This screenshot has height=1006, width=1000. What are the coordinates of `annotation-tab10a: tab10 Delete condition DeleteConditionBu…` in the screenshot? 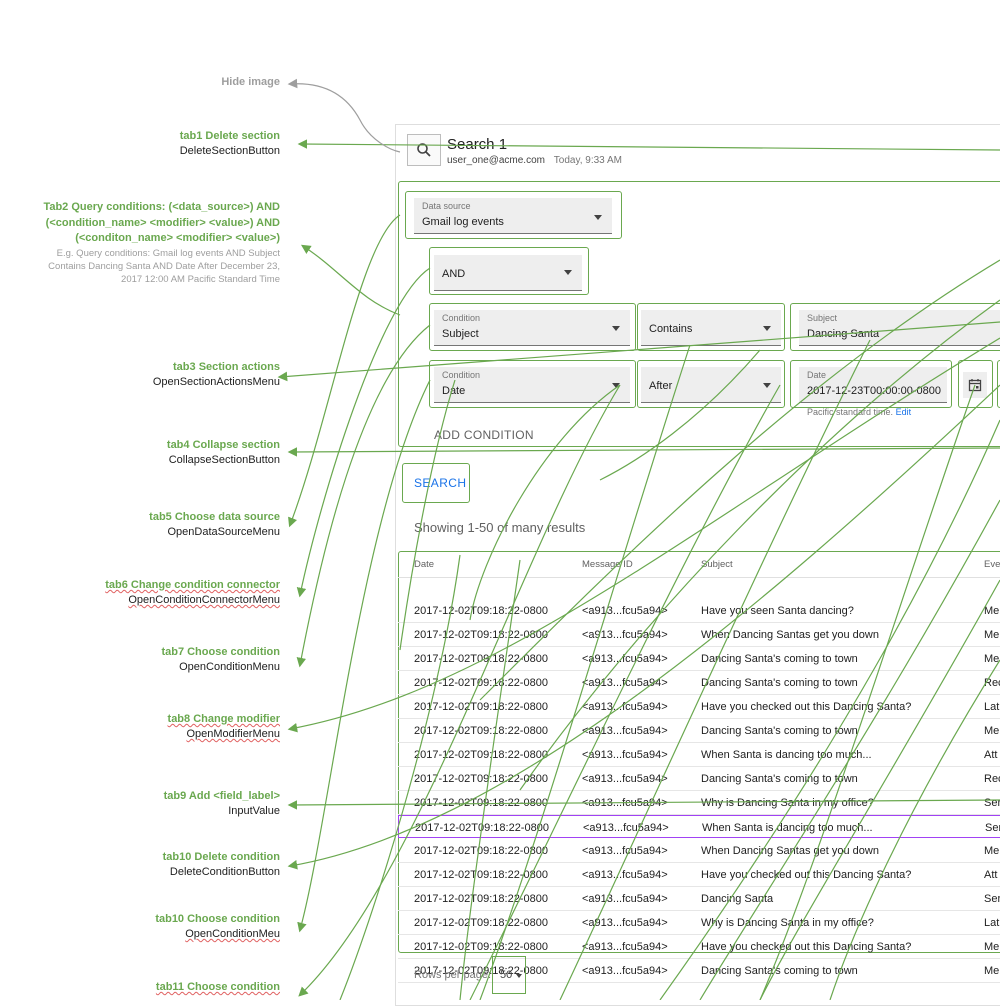 It's located at (160, 865).